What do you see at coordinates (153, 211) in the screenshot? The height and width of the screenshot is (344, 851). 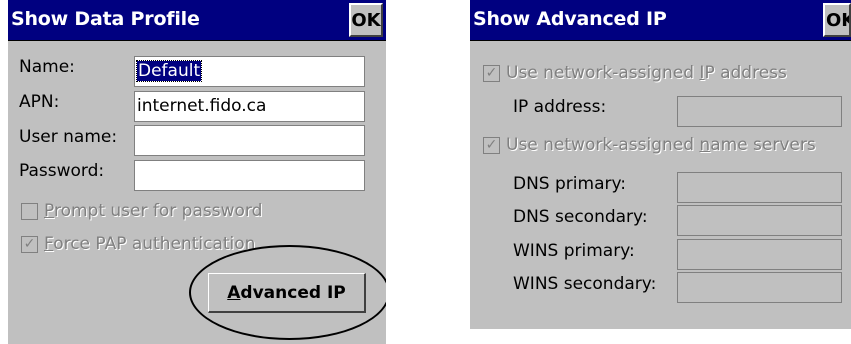 I see `prompt-password-label: Prompt user for password` at bounding box center [153, 211].